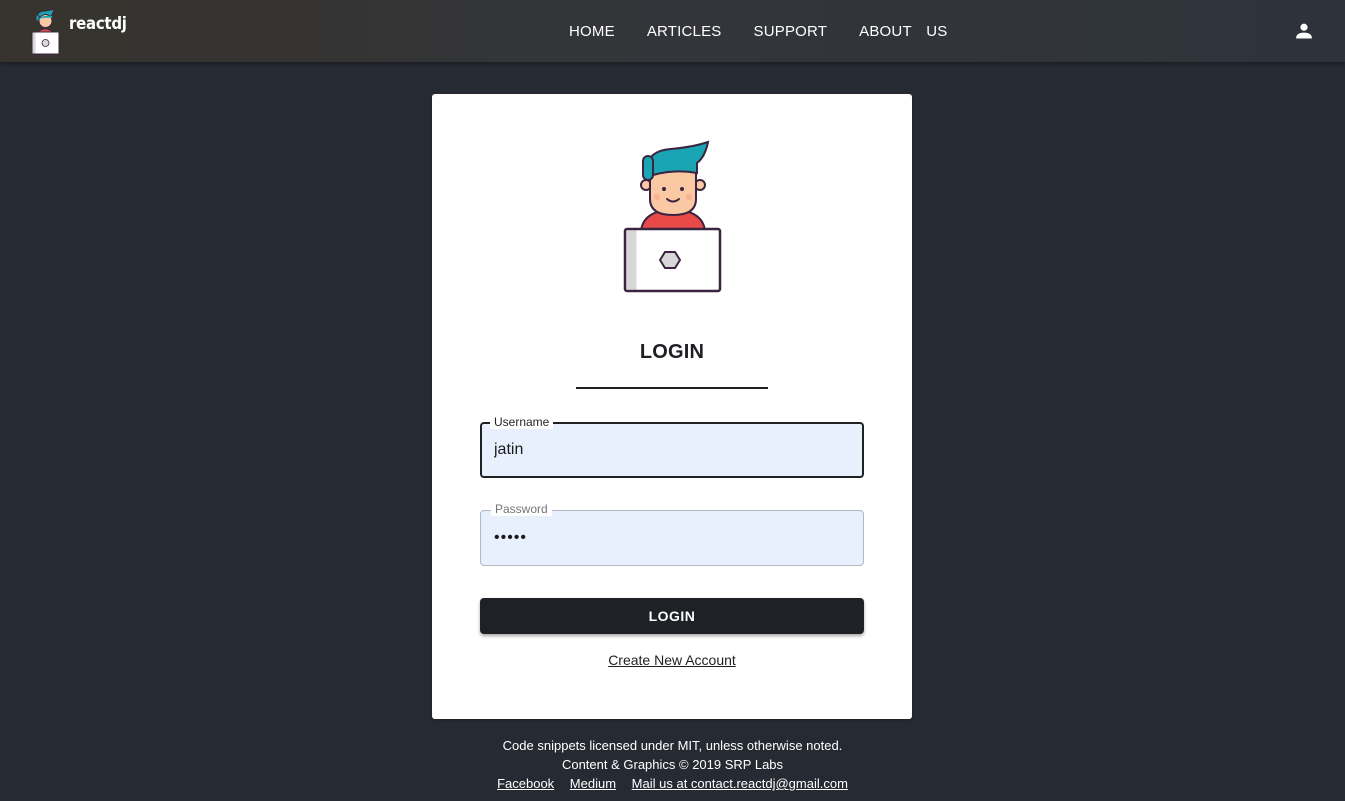 This screenshot has height=801, width=1345. I want to click on brand-home-link: reactdj, so click(82, 31).